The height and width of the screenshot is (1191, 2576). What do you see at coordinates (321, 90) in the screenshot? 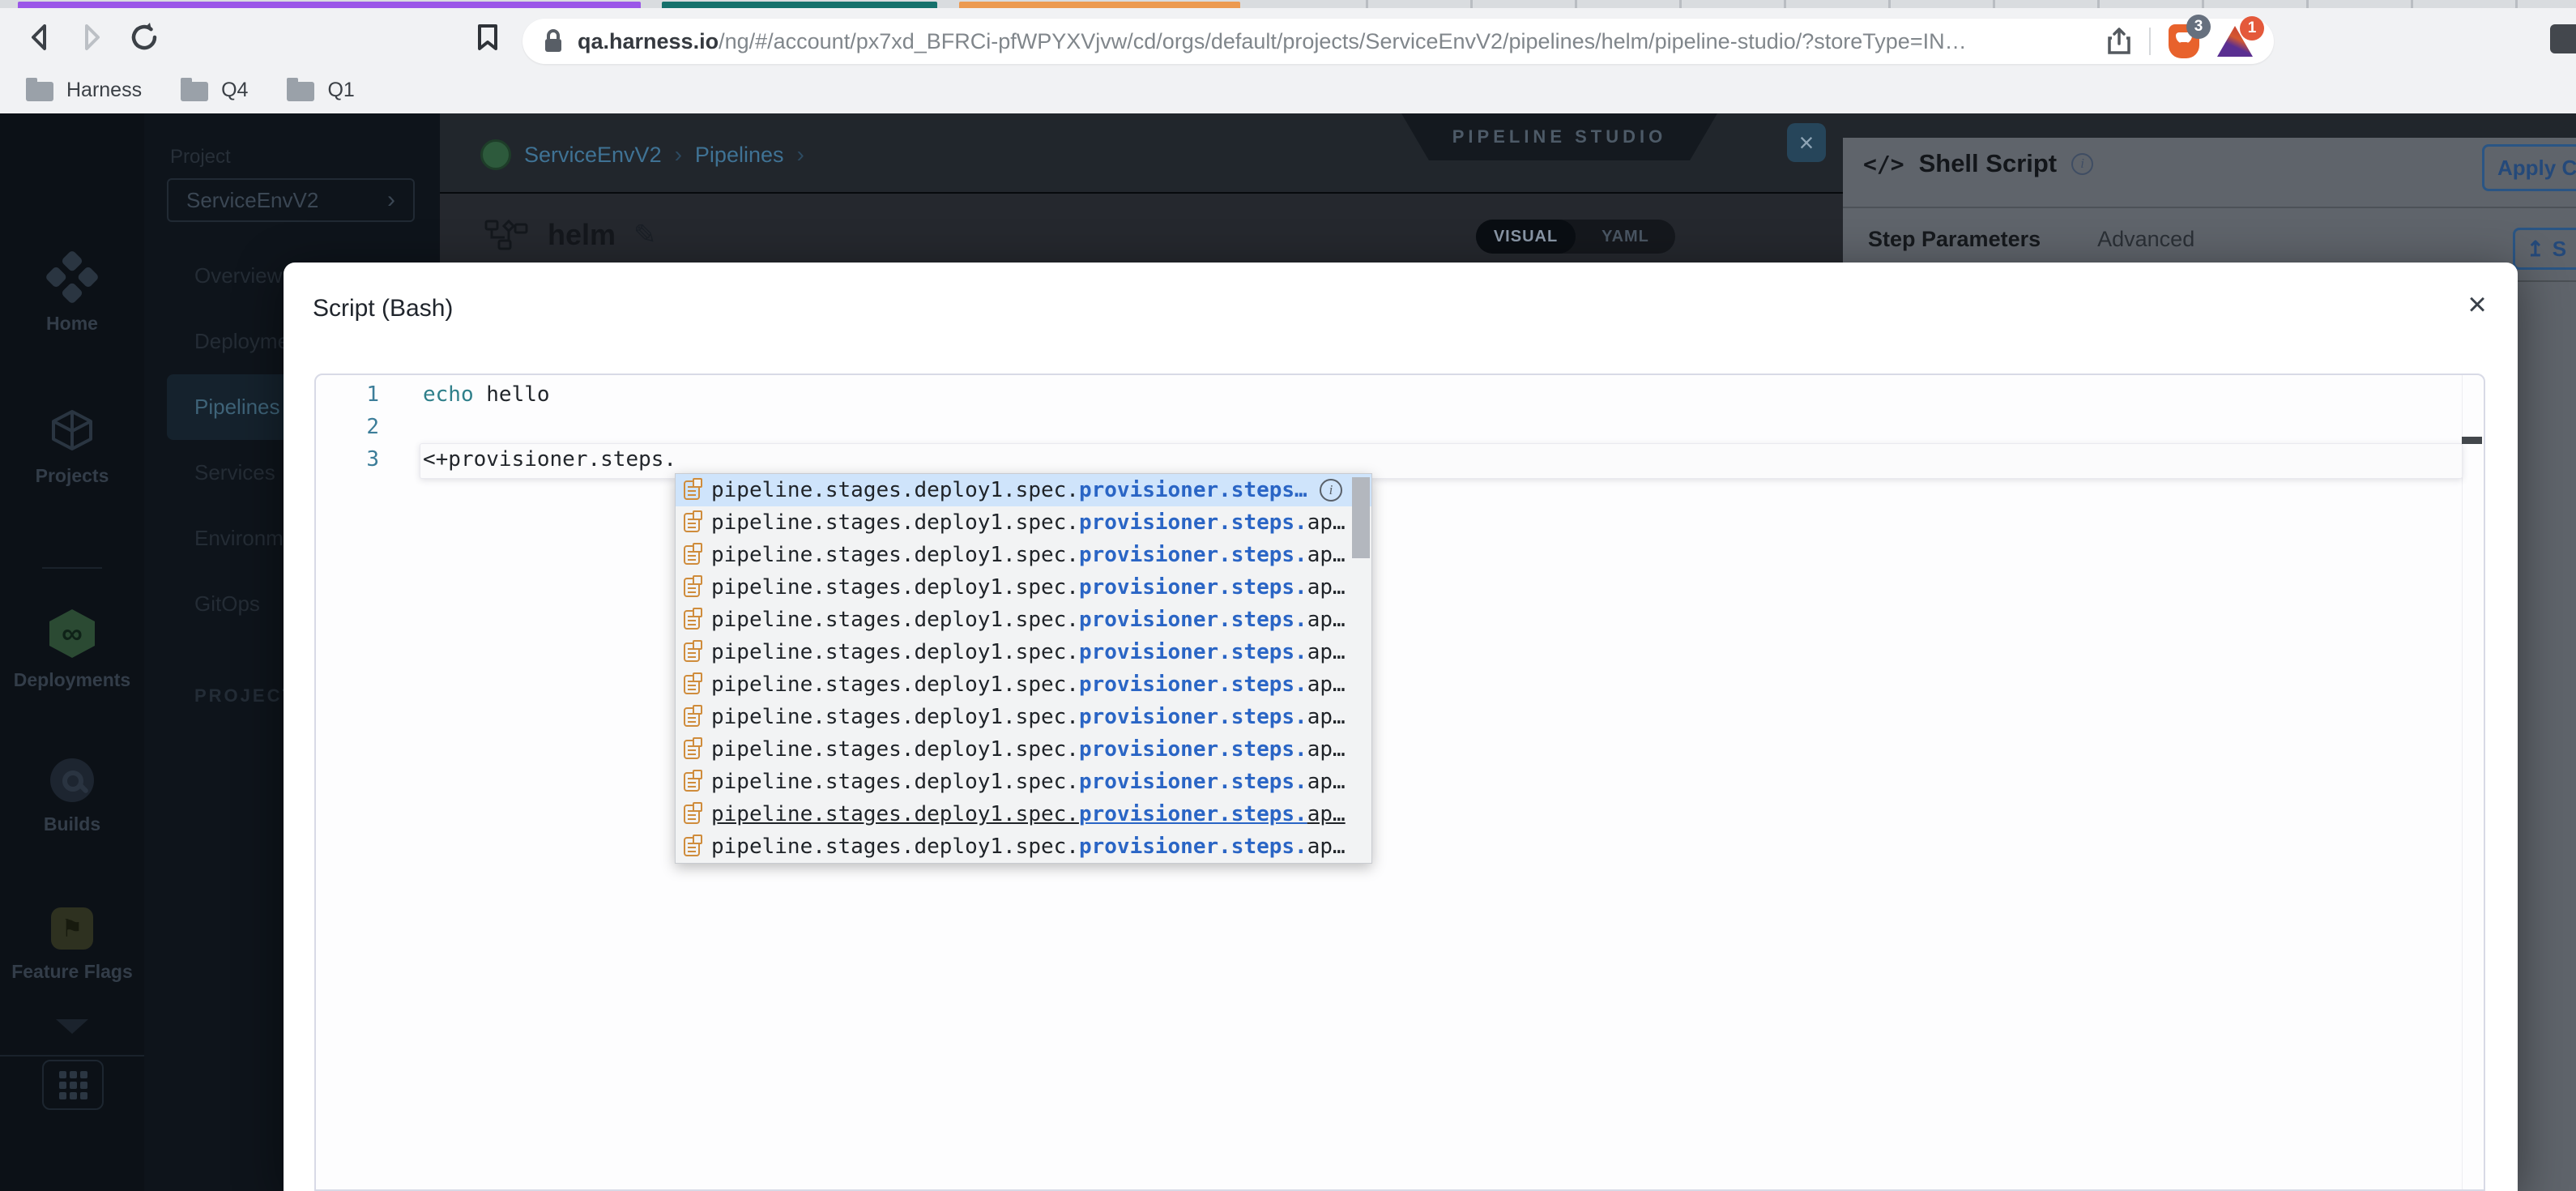
I see `bookmark-folder: Q1` at bounding box center [321, 90].